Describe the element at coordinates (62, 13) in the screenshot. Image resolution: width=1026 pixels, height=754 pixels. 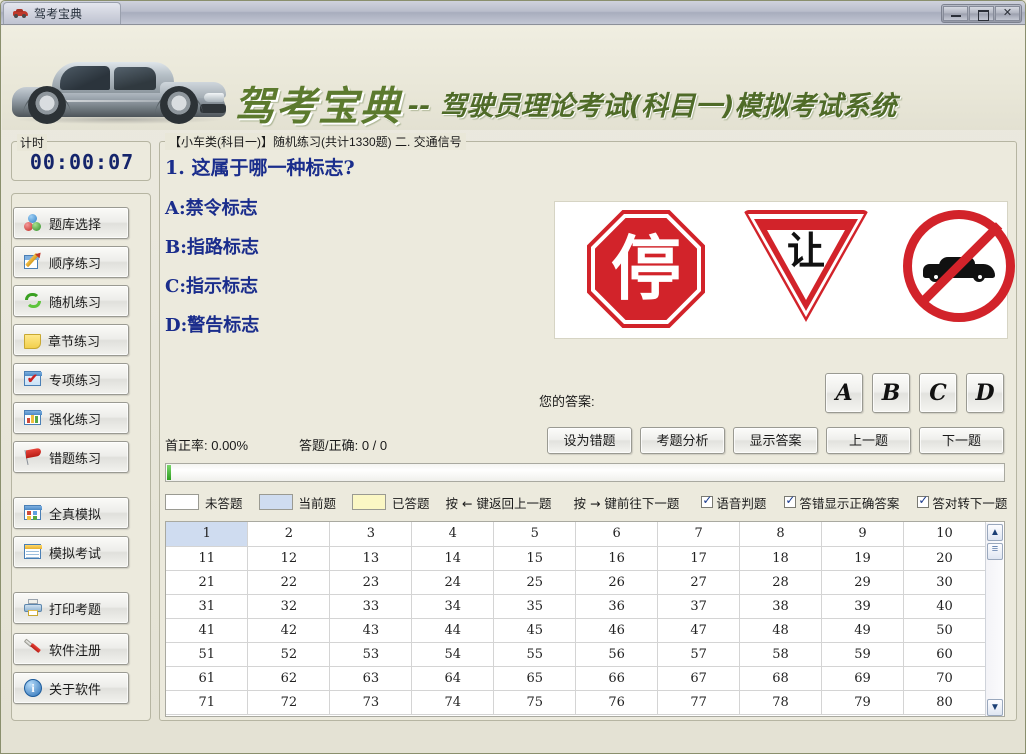
I see `window-tab: 驾考宝典` at that location.